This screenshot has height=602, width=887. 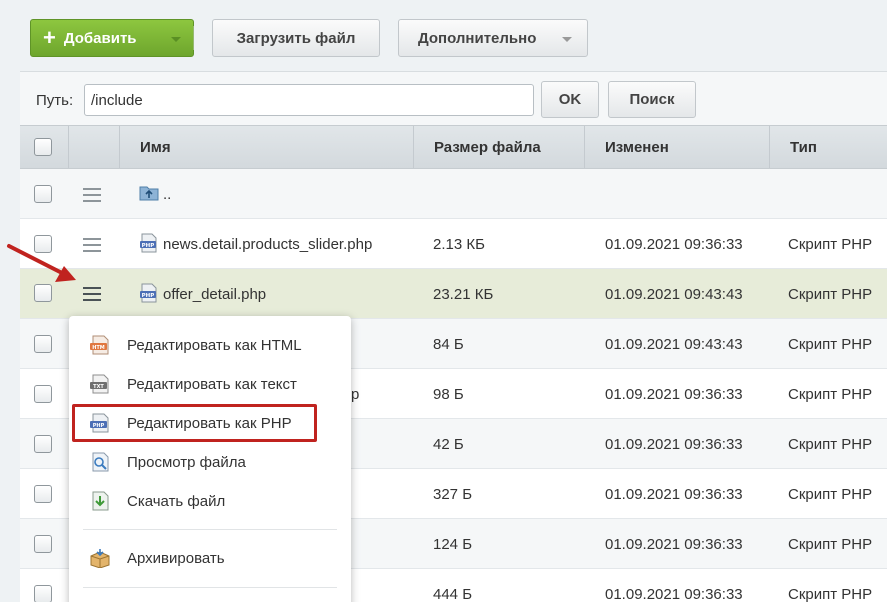 I want to click on menu-item-preview-file: Просмотр файла, so click(x=210, y=462).